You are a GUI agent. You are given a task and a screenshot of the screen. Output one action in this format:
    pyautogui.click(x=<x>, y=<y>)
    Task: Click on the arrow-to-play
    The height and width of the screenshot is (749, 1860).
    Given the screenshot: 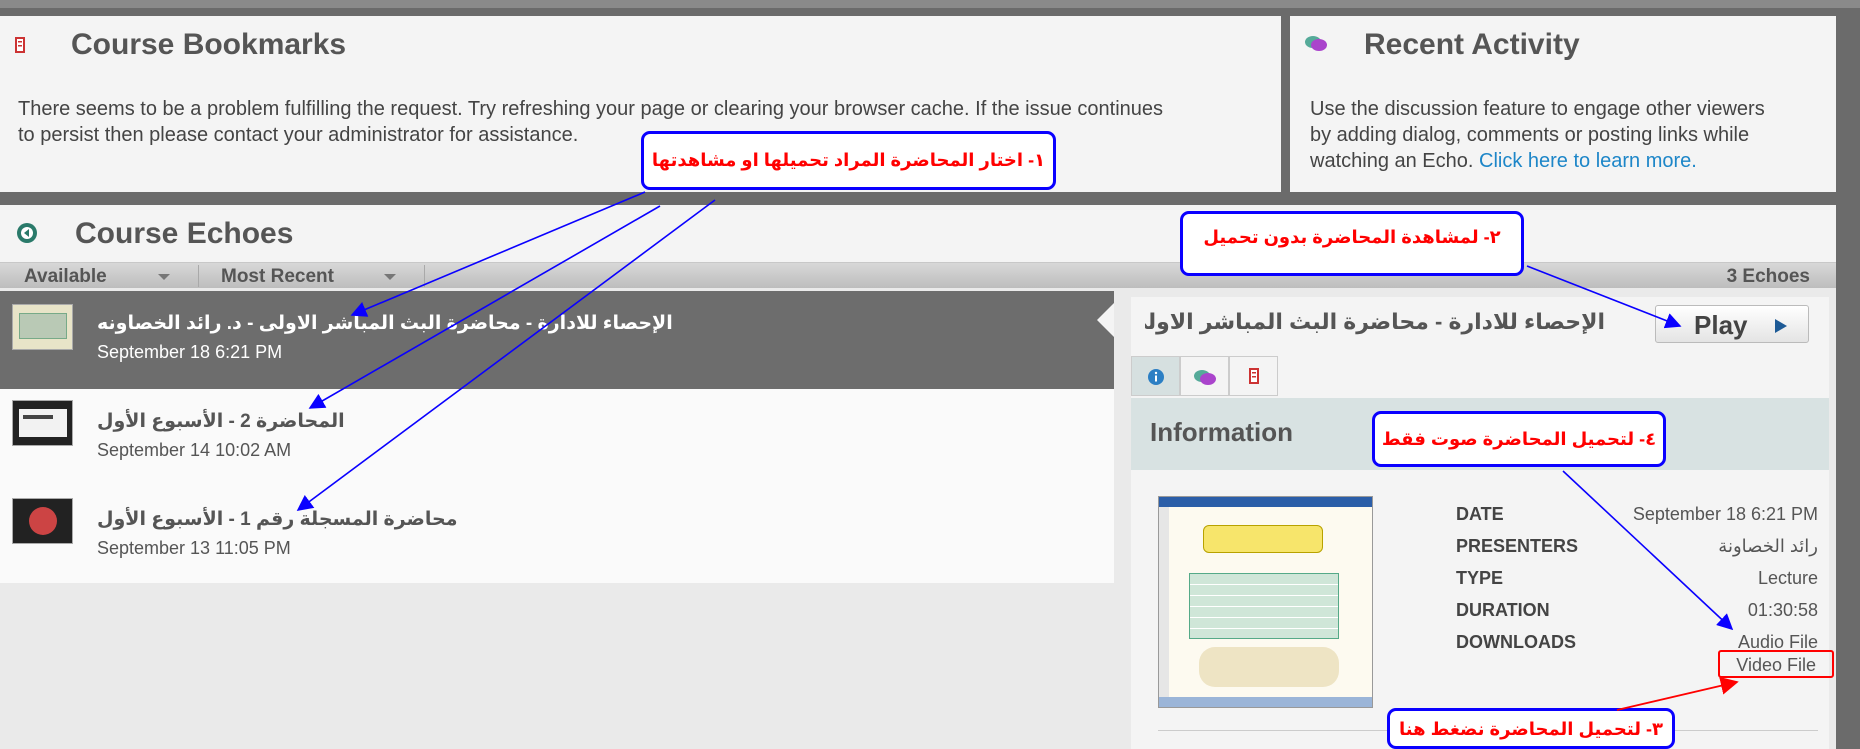 What is the action you would take?
    pyautogui.click(x=1604, y=297)
    